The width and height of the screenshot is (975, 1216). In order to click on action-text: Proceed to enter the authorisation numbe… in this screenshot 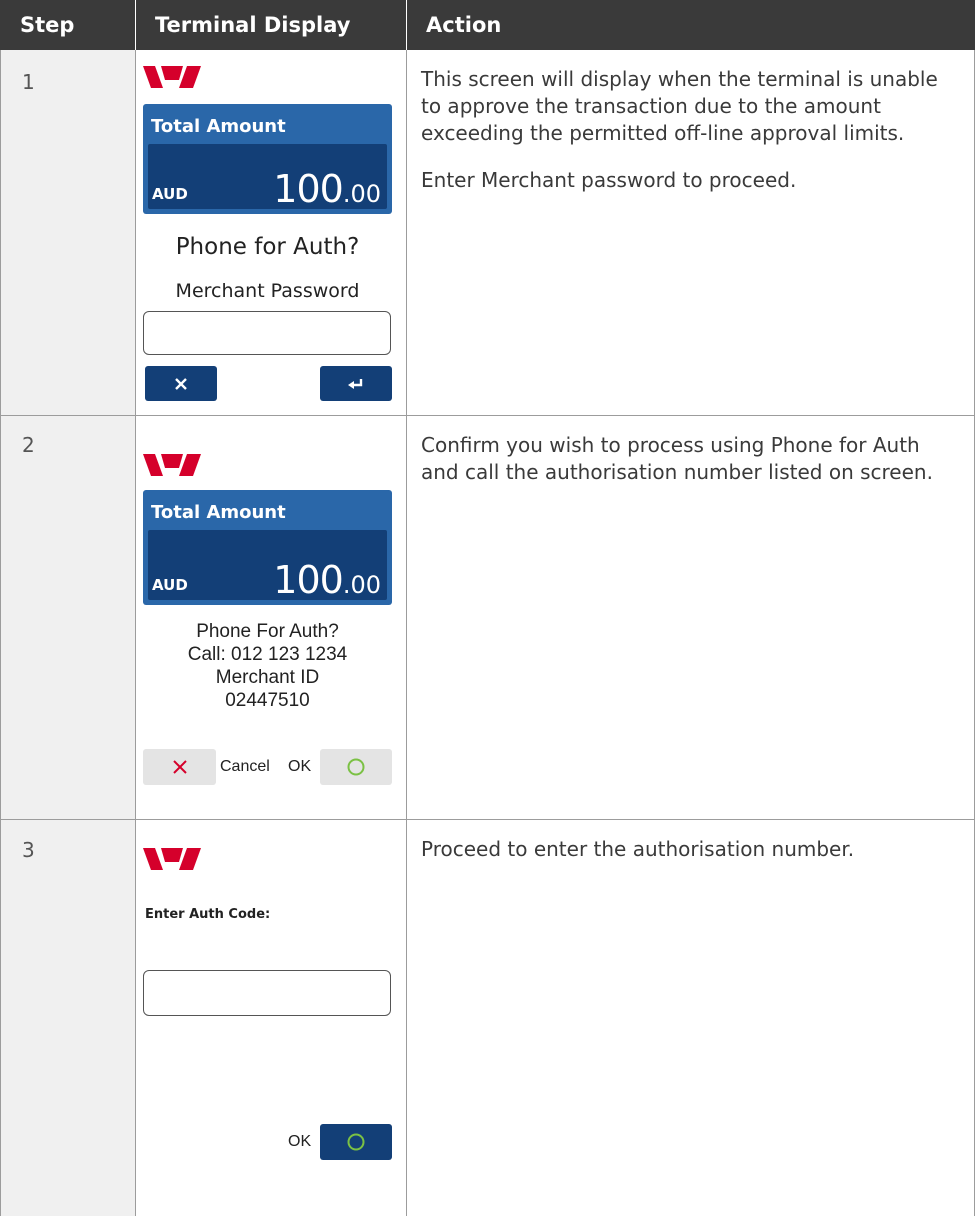, I will do `click(638, 849)`.